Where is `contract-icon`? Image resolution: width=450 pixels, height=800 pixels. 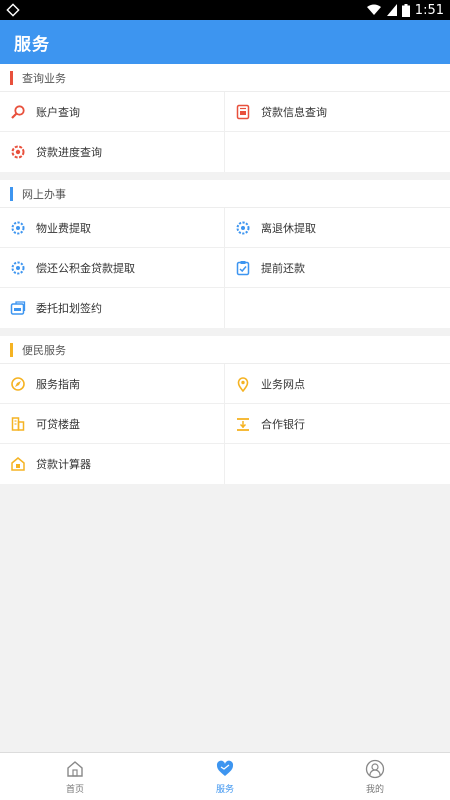
contract-icon is located at coordinates (18, 308).